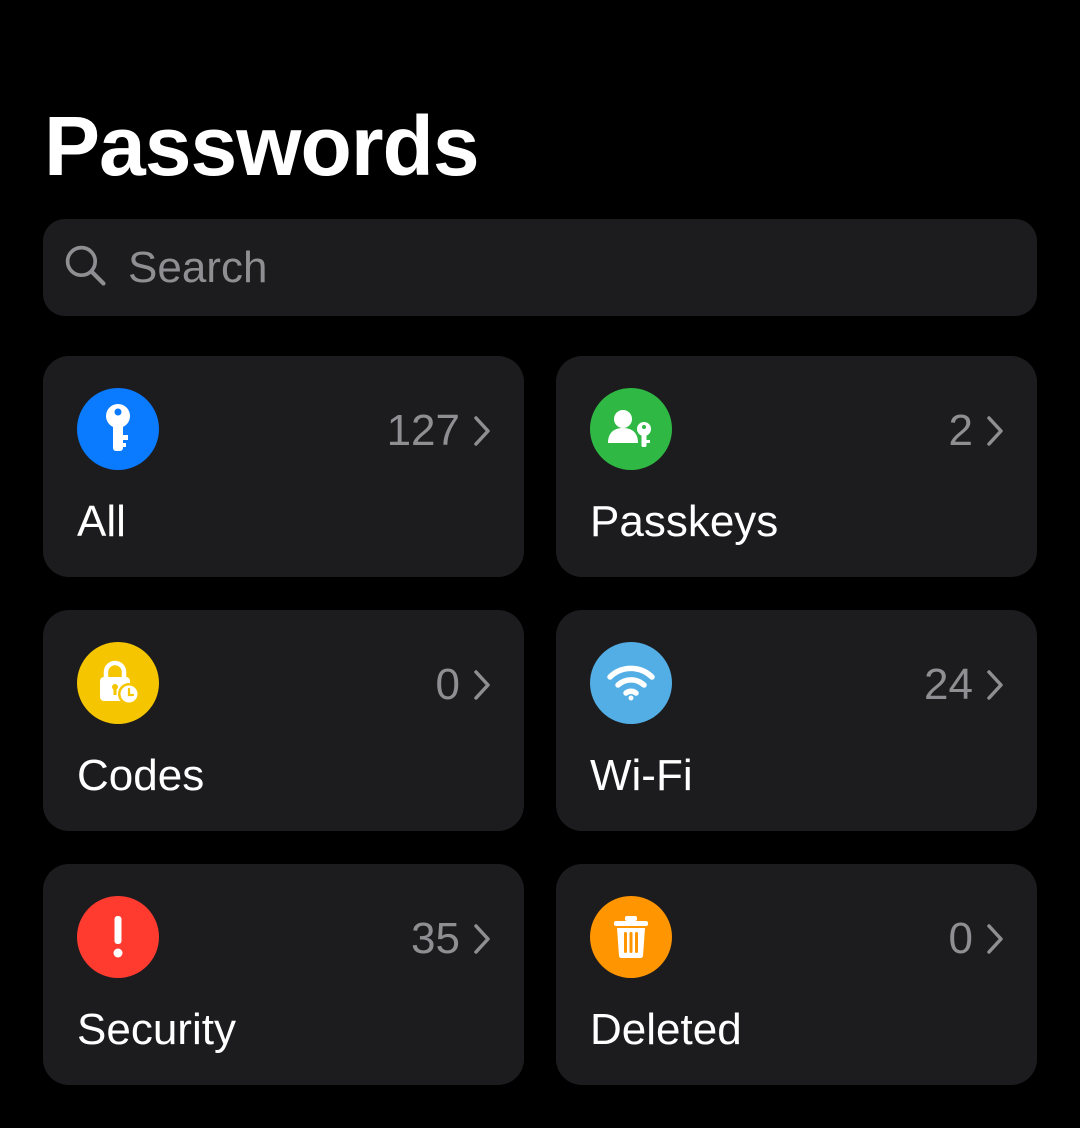  I want to click on tile-deleted: 0 Deleted, so click(796, 974).